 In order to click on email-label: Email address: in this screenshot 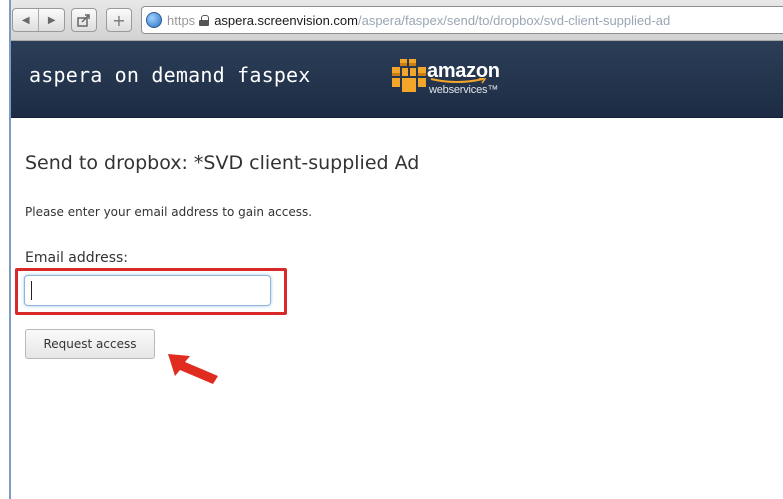, I will do `click(77, 258)`.